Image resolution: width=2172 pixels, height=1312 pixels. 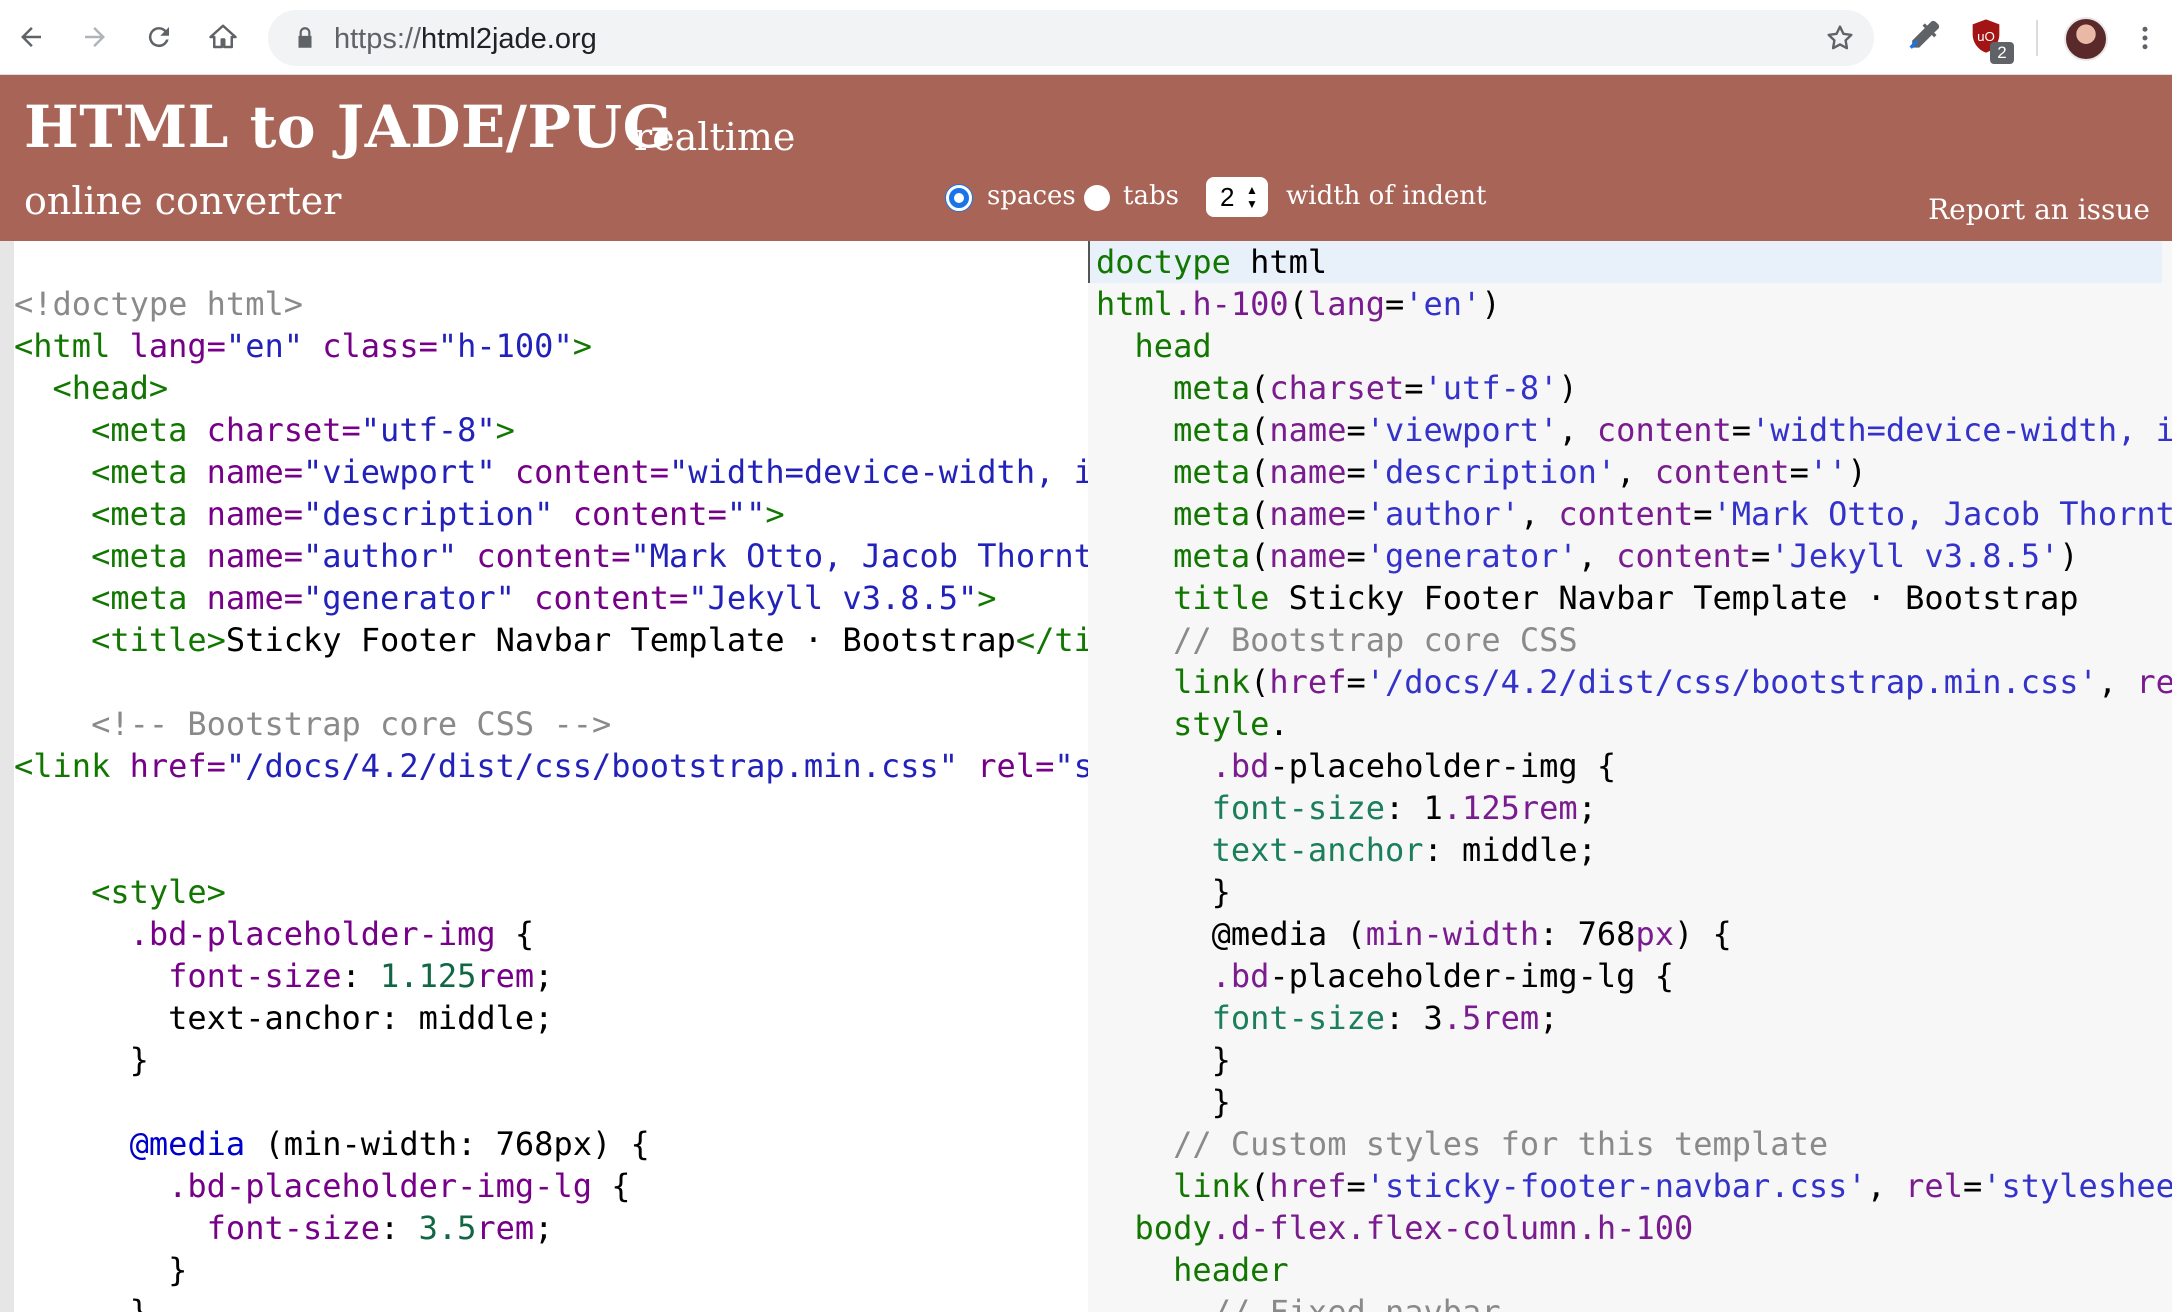 What do you see at coordinates (1395, 1228) in the screenshot?
I see `code-line: body.d-flex.flex-column.h-100` at bounding box center [1395, 1228].